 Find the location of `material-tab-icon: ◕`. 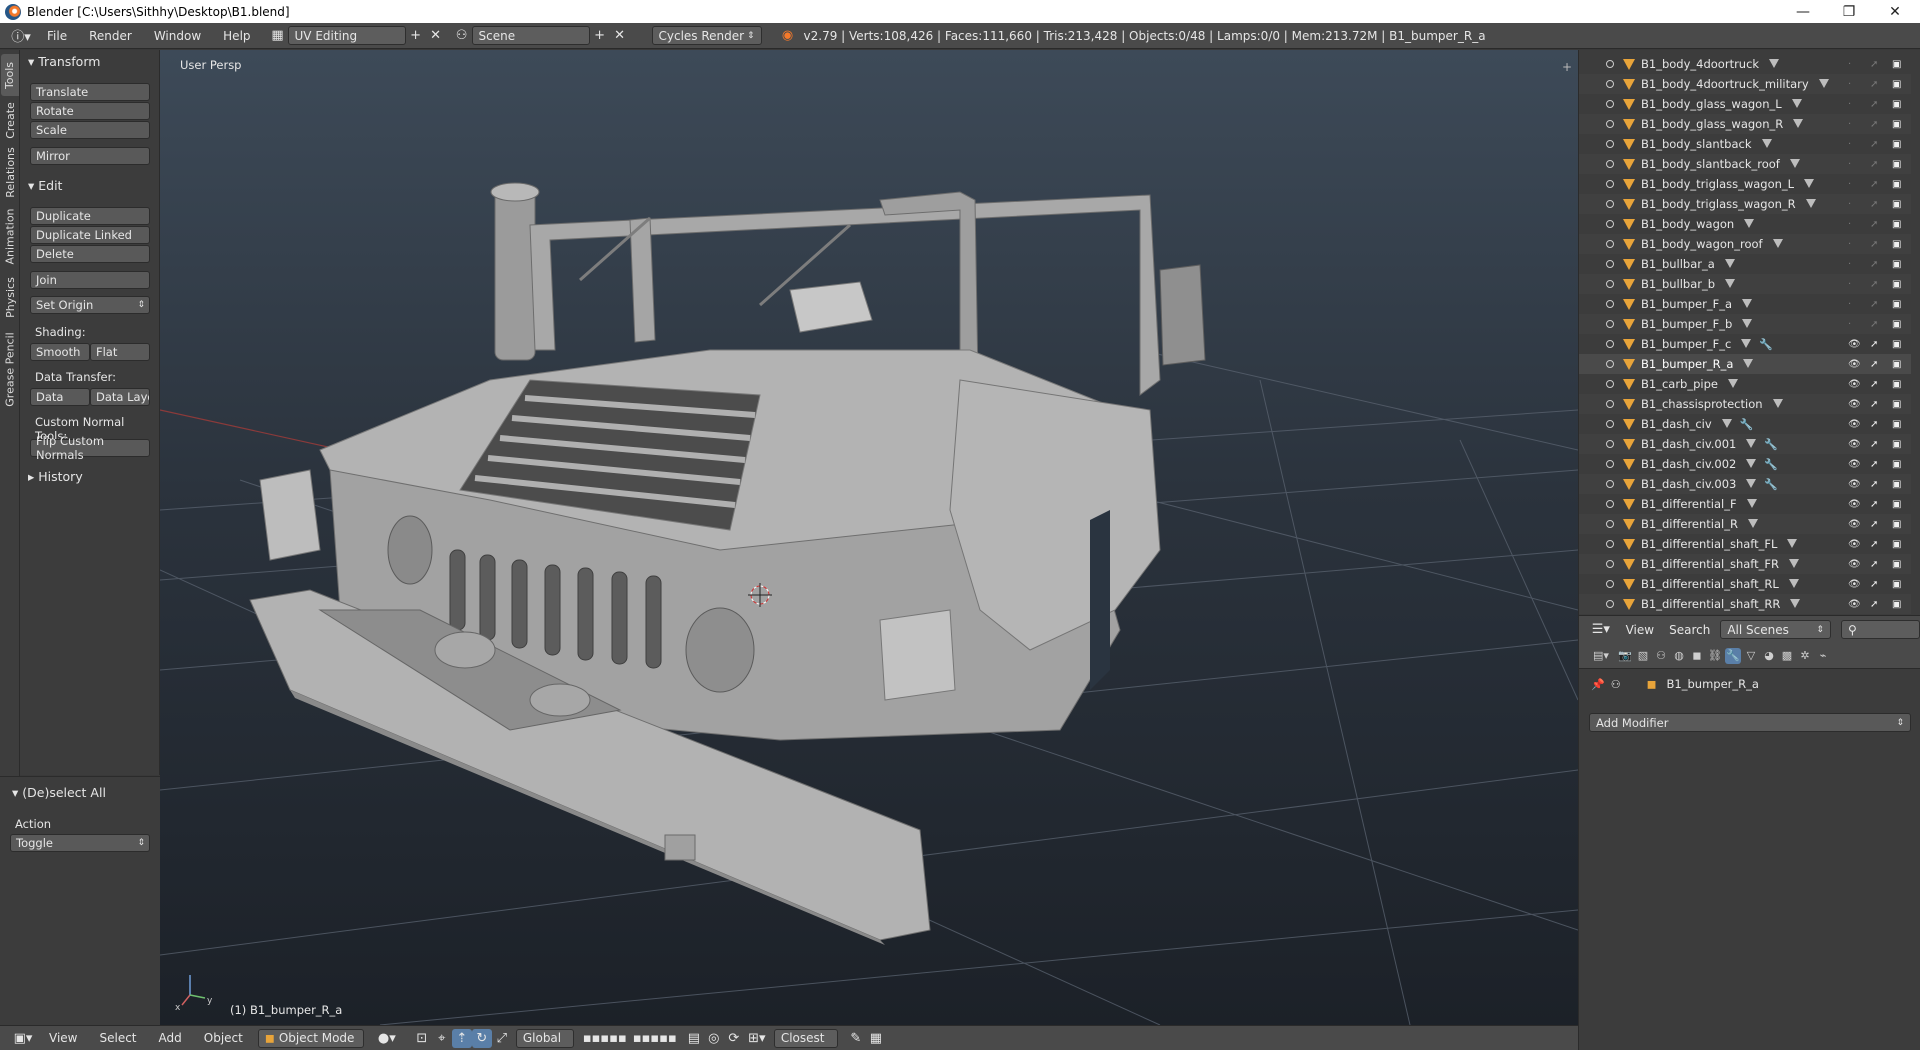

material-tab-icon: ◕ is located at coordinates (1769, 656).